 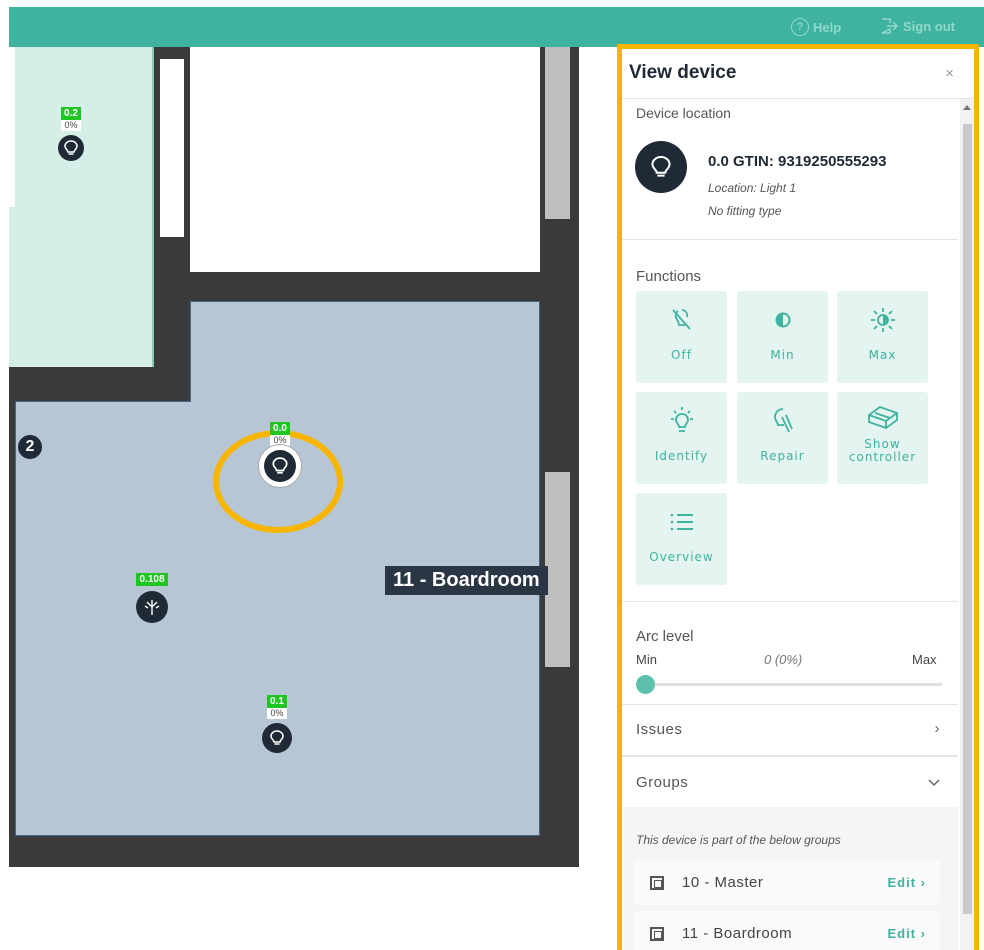 I want to click on show-controller-label: Show controller, so click(x=882, y=450).